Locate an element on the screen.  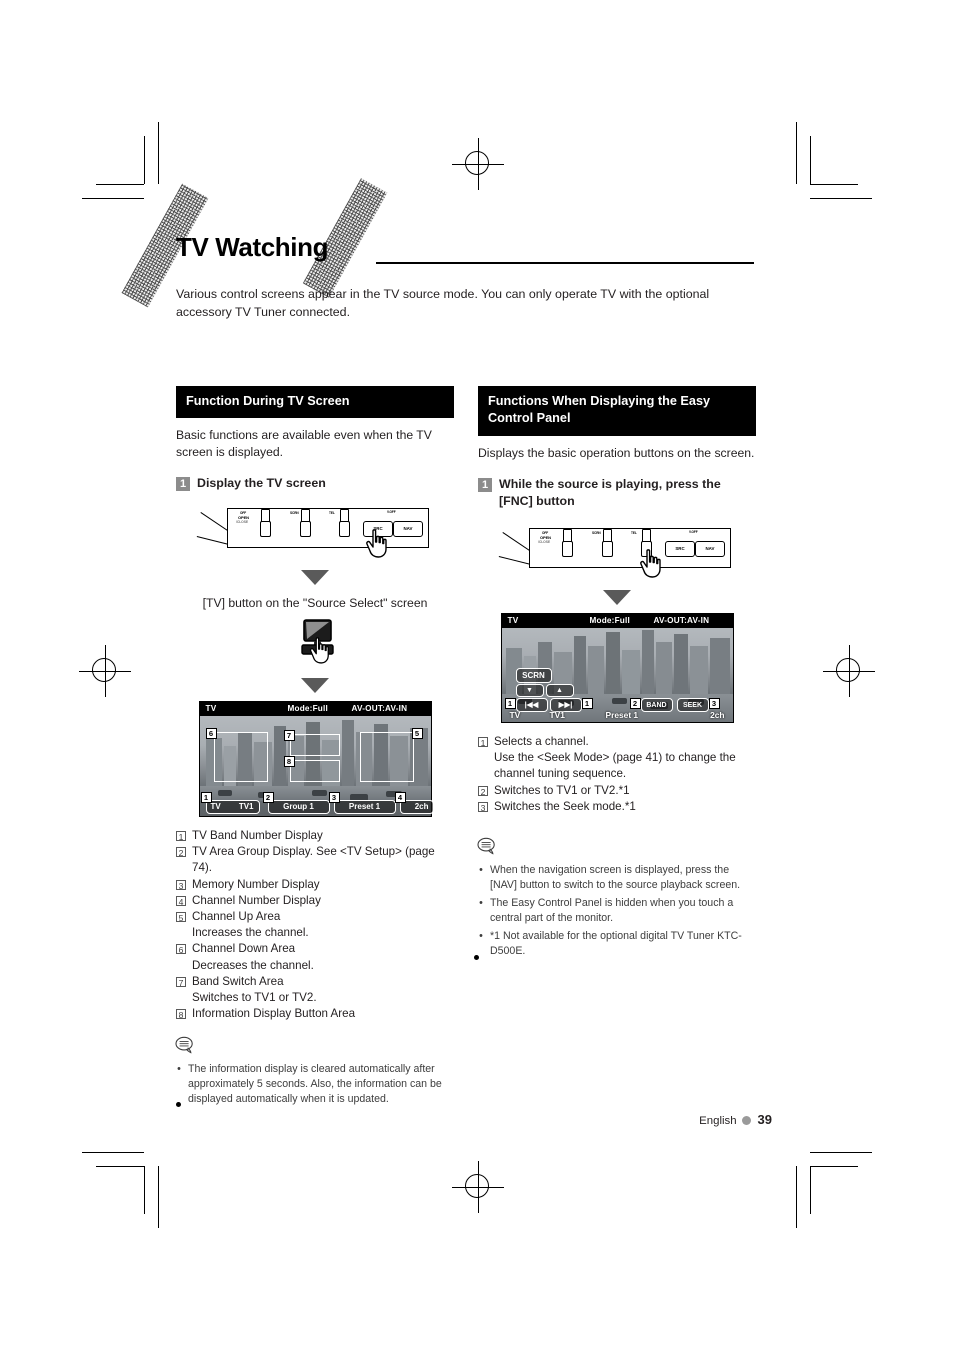
registration-mark-bottom is located at coordinates (478, 1187).